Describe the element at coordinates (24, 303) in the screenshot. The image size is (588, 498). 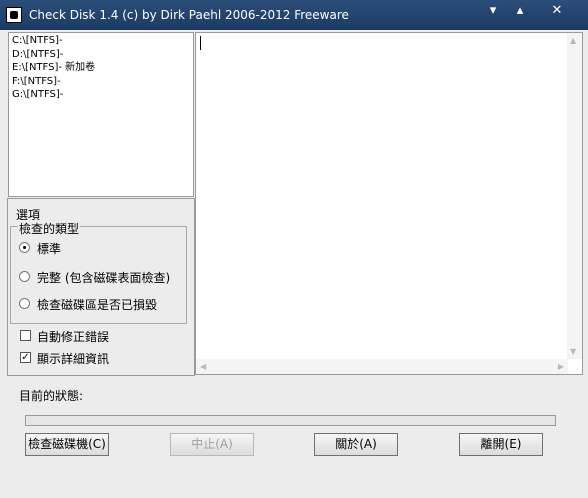
I see `radio-spotfix` at that location.